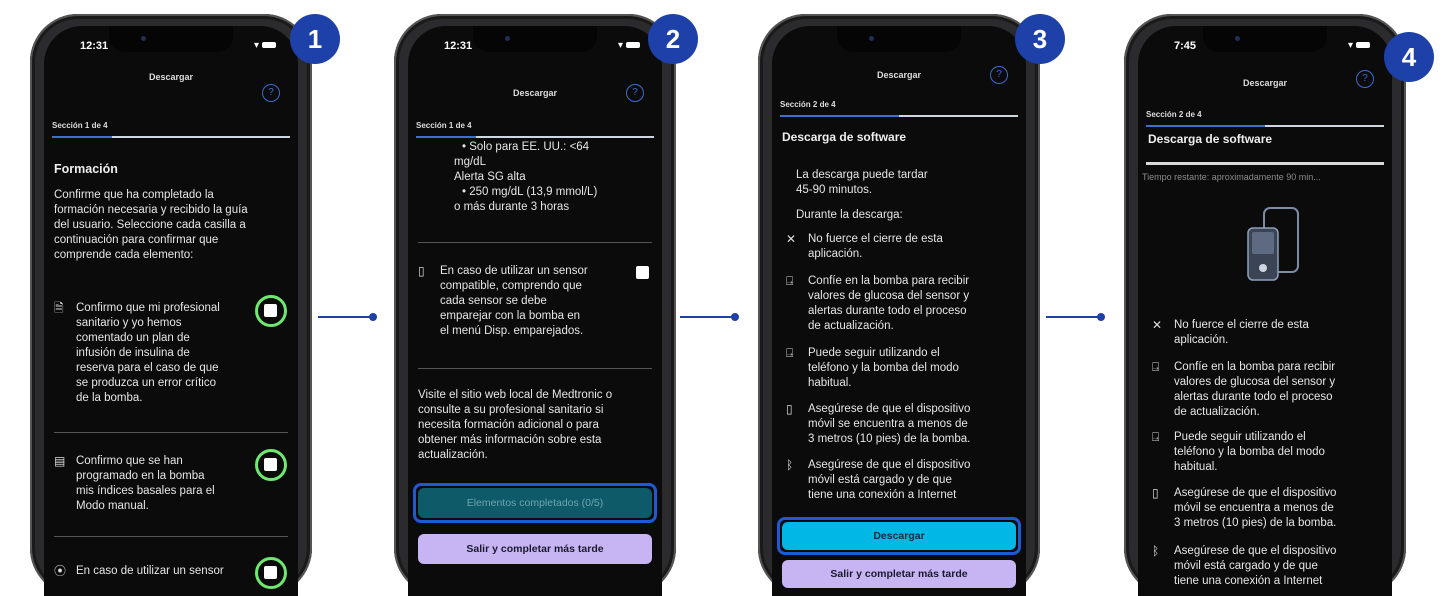 The width and height of the screenshot is (1446, 596). I want to click on step-badge-3: 3, so click(1040, 39).